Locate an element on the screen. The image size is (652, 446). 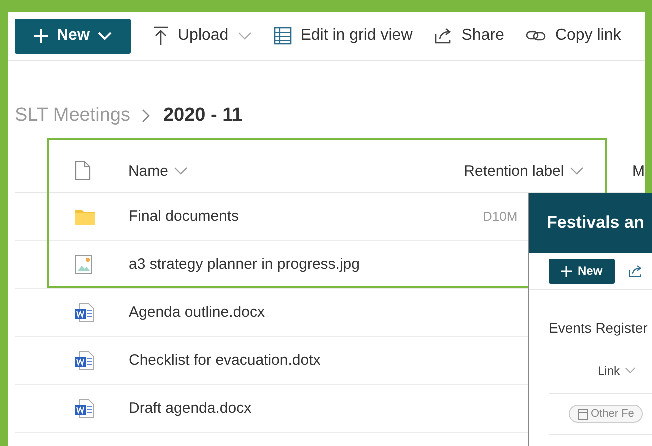
chevron-right-icon is located at coordinates (147, 116).